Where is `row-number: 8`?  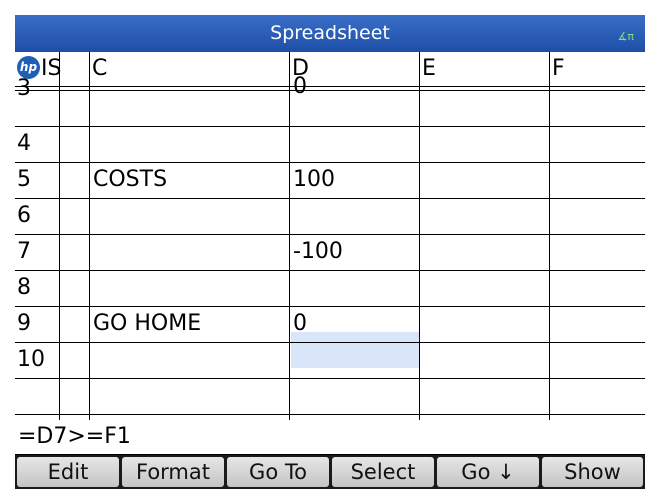
row-number: 8 is located at coordinates (24, 288).